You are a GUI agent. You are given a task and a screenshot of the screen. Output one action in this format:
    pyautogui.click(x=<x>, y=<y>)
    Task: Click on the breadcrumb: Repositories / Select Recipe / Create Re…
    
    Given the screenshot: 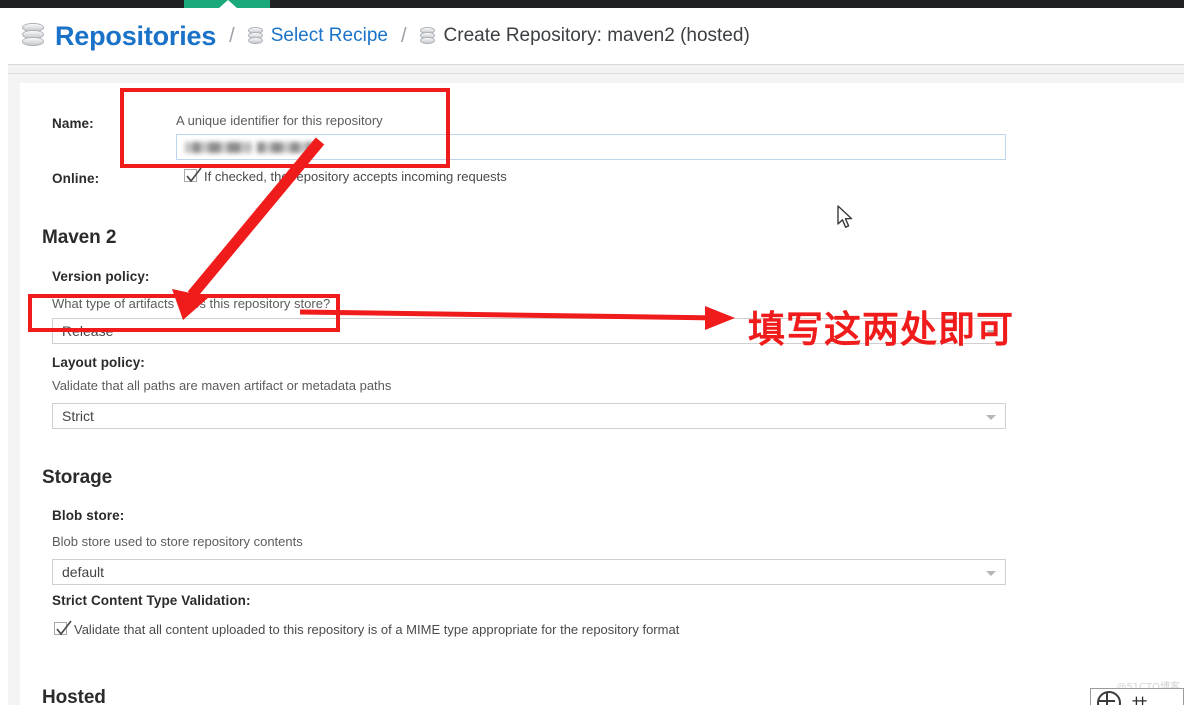 What is the action you would take?
    pyautogui.click(x=596, y=36)
    